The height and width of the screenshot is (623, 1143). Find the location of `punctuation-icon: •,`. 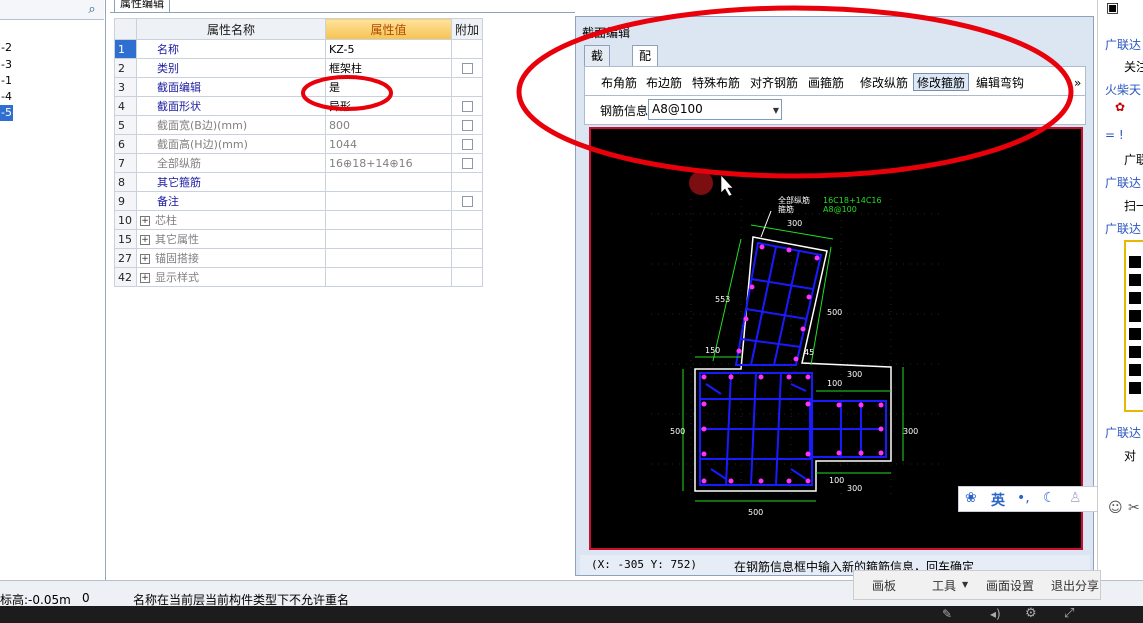

punctuation-icon: •, is located at coordinates (1023, 498).